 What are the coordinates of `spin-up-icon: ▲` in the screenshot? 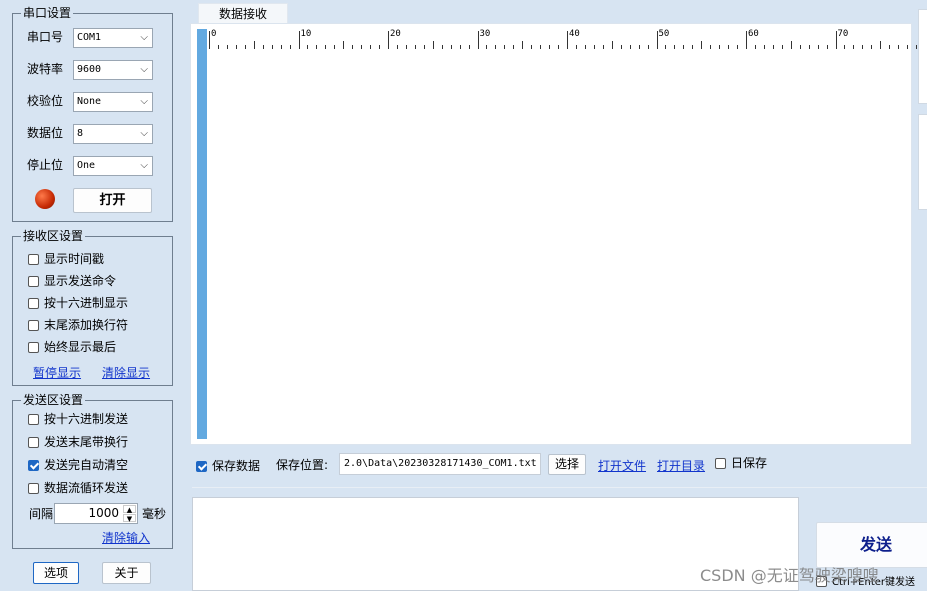 It's located at (129, 509).